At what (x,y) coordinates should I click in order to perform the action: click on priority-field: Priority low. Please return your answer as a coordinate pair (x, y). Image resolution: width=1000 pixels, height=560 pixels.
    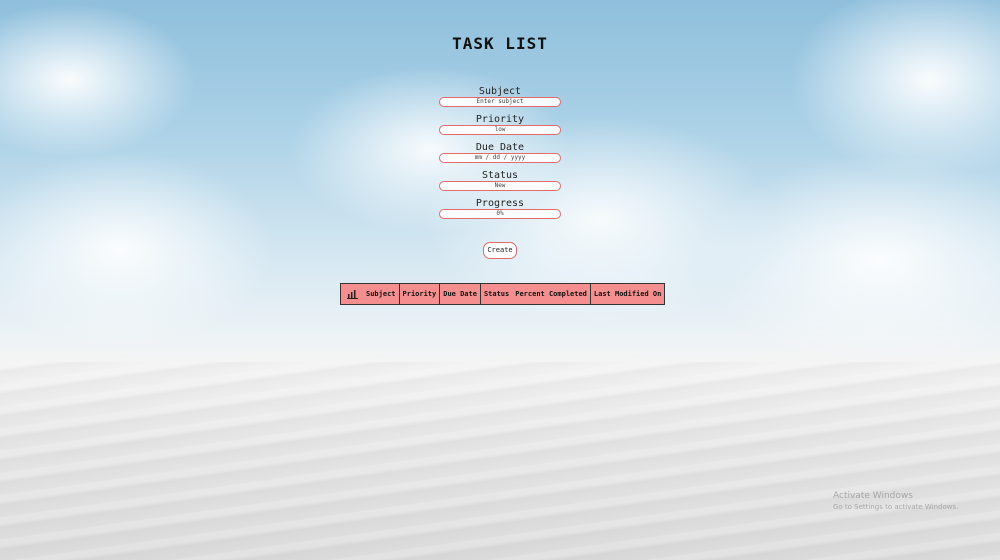
    Looking at the image, I should click on (500, 128).